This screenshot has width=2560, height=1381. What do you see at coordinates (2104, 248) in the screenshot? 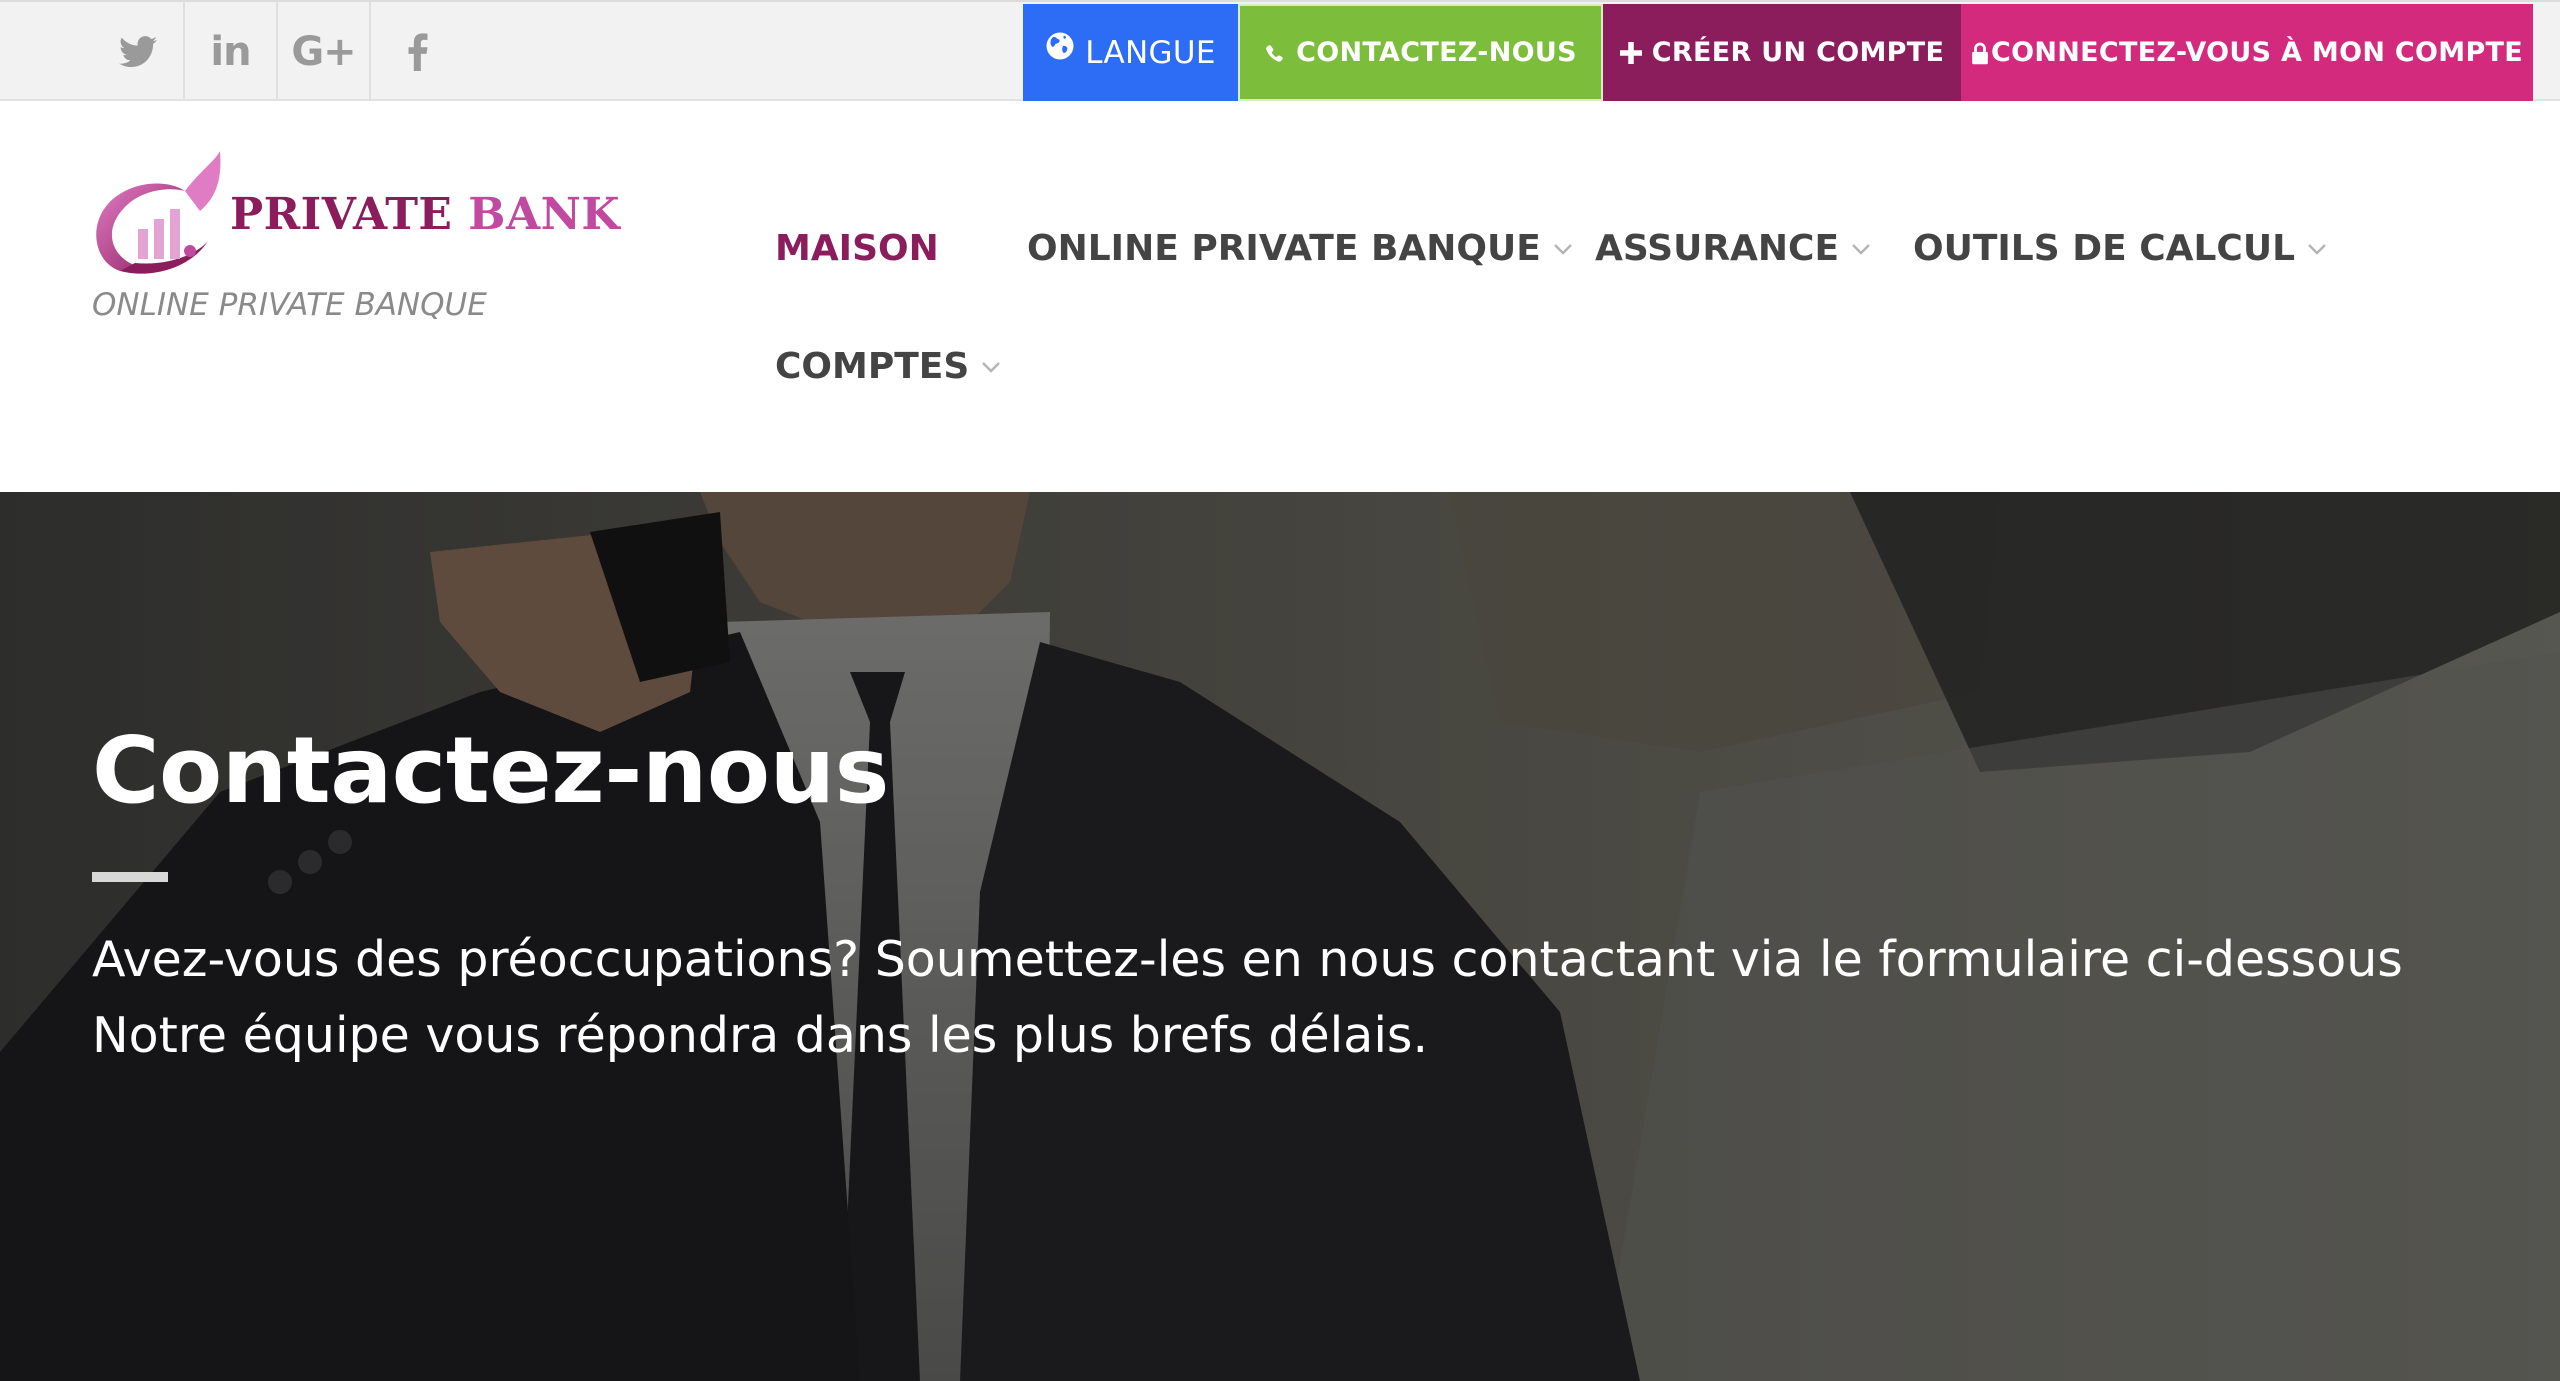
I see `nav-label: OUTILS DE CALCUL` at bounding box center [2104, 248].